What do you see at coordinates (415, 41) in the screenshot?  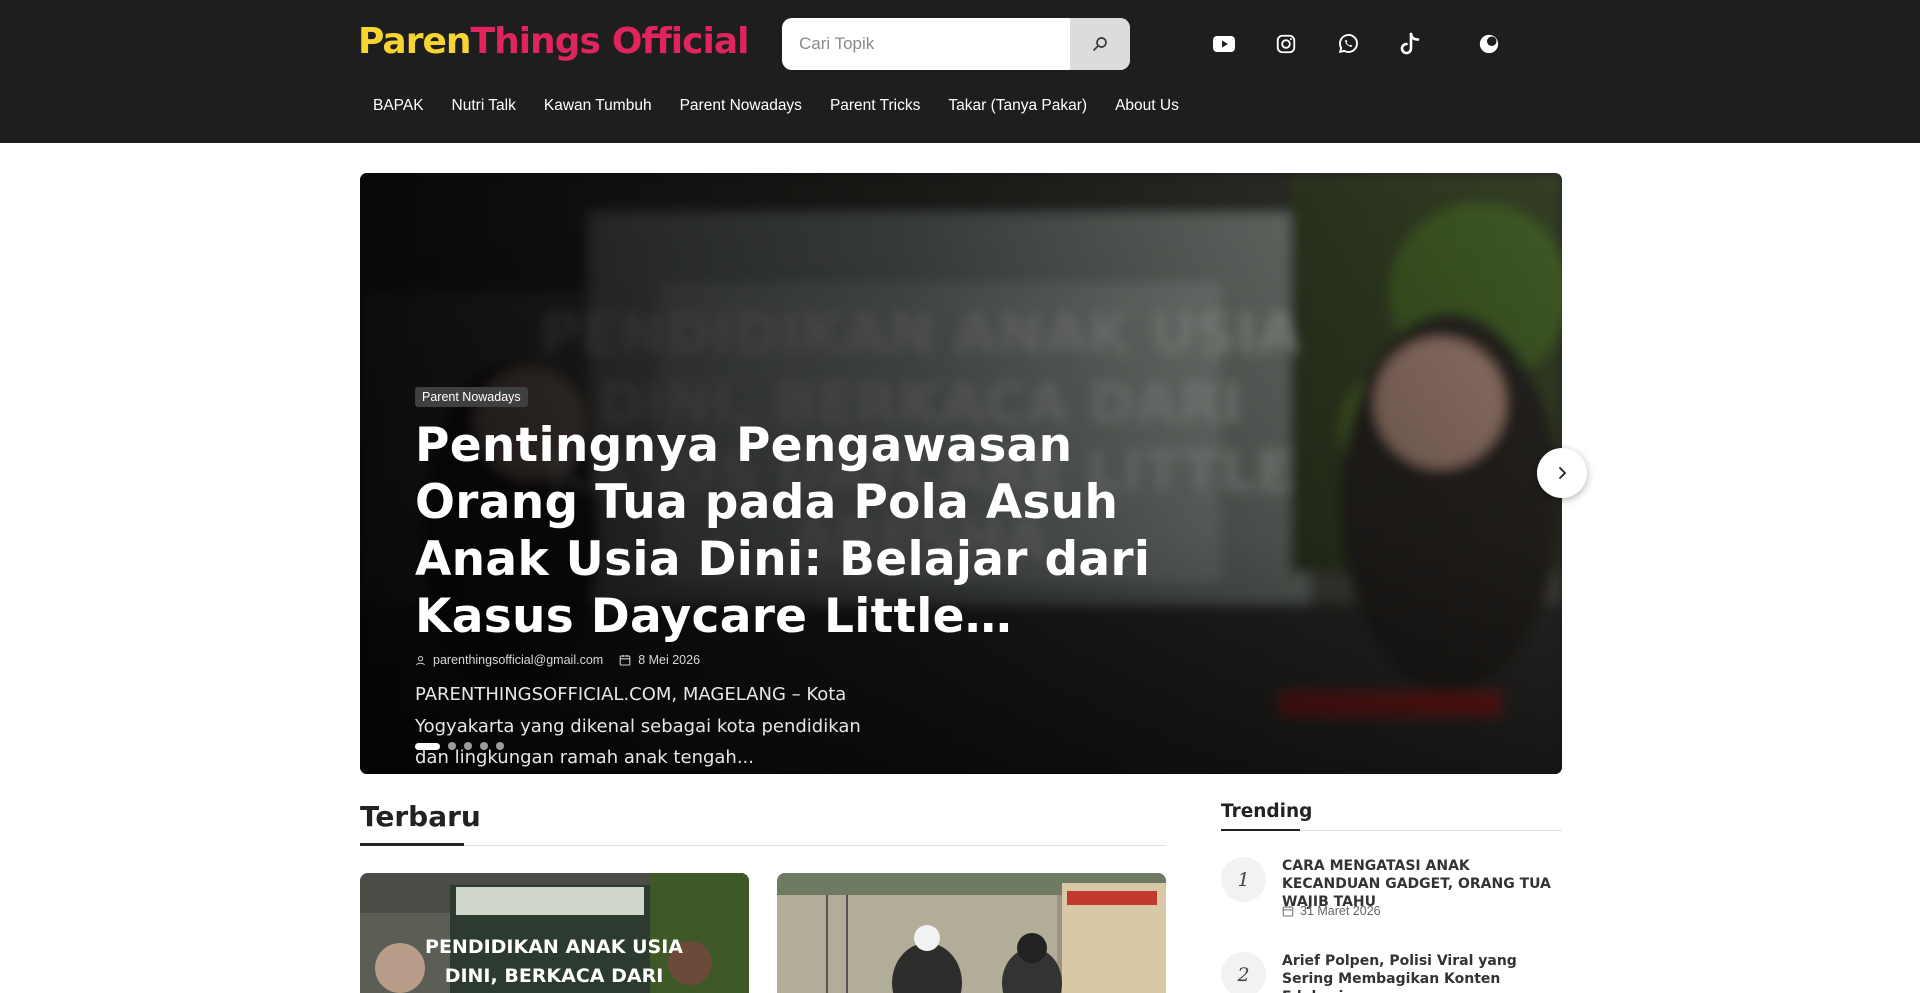 I see `logo-text-paren: Paren` at bounding box center [415, 41].